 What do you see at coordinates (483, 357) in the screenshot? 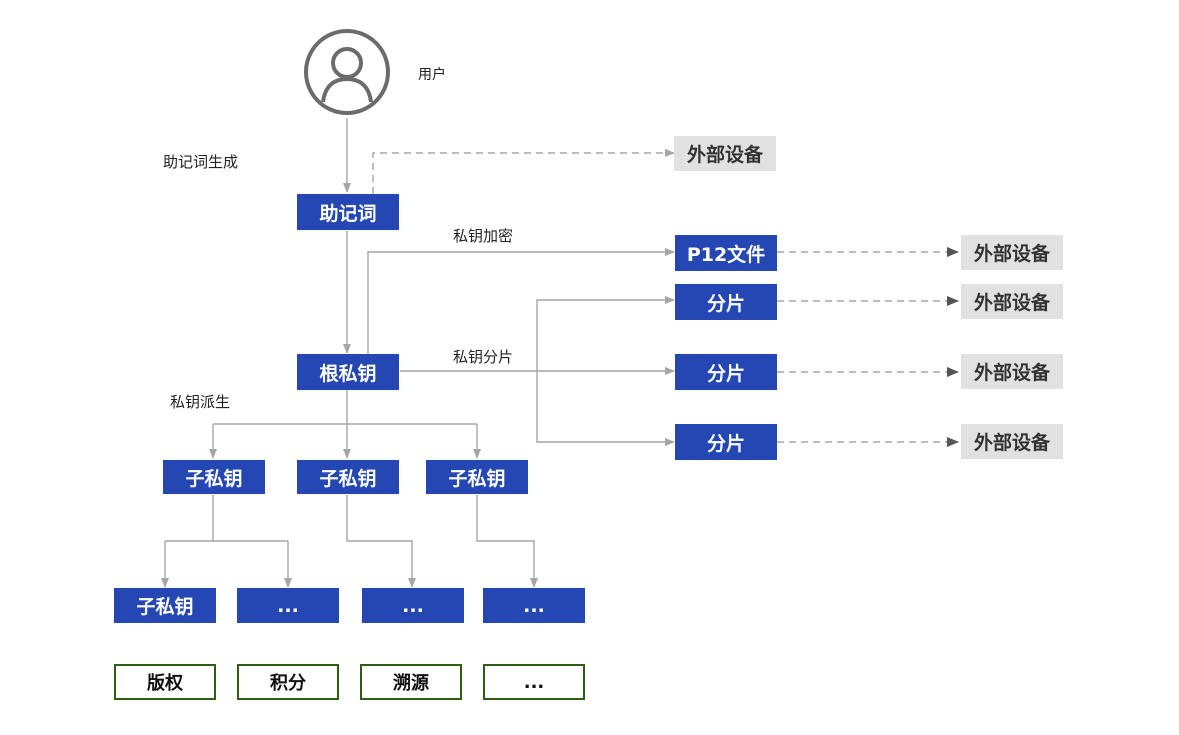
I see `label-key-sharding: 私钥分片` at bounding box center [483, 357].